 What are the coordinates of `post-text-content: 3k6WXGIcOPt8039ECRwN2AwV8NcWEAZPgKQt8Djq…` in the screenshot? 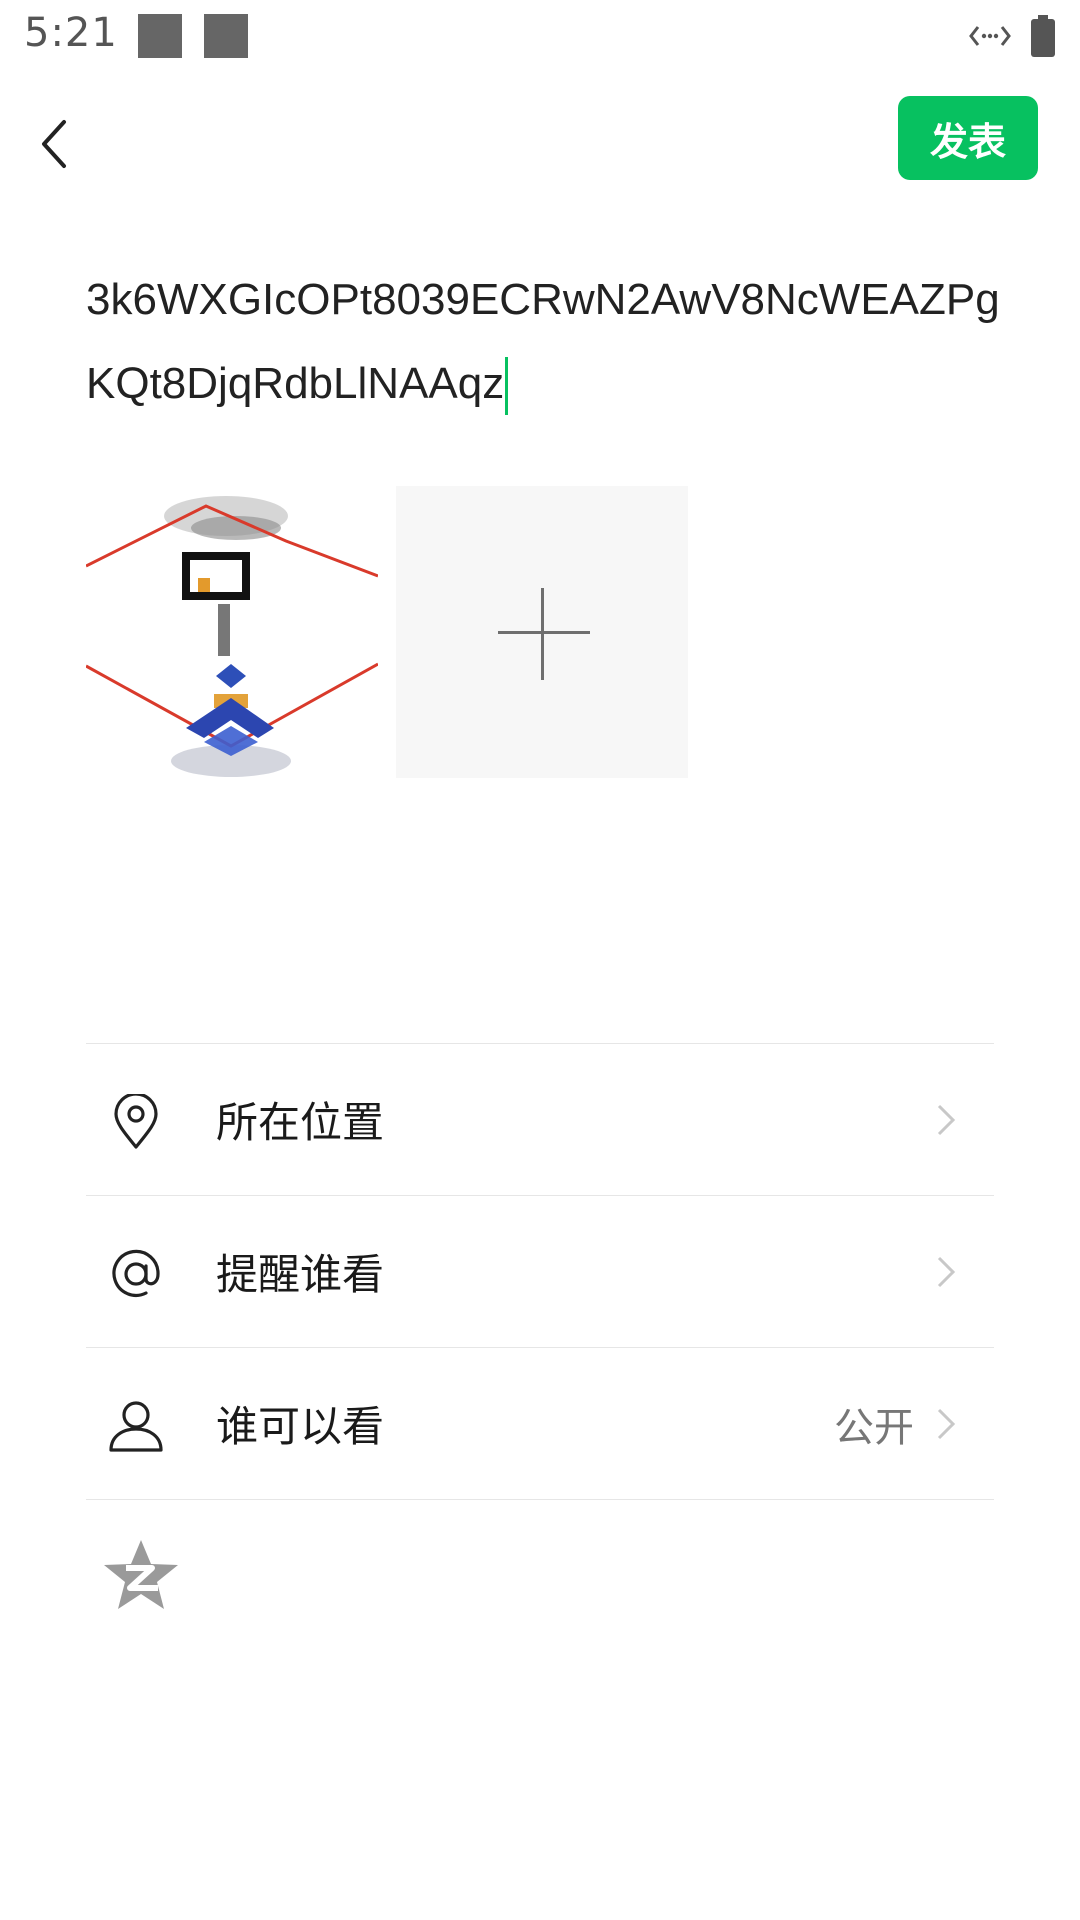 It's located at (543, 341).